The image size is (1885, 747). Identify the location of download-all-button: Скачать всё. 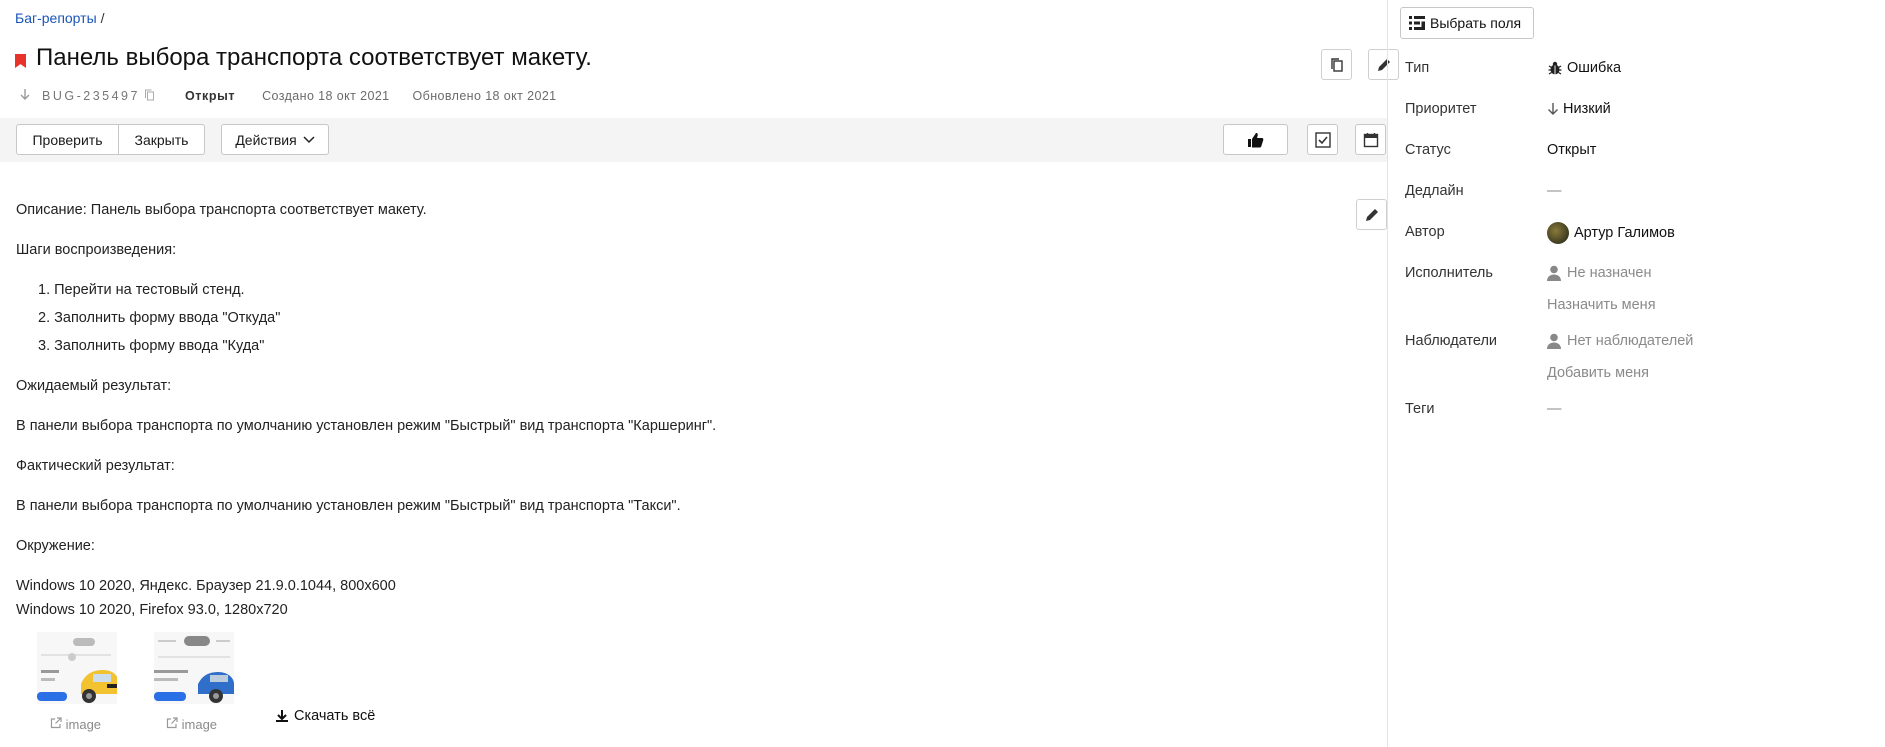
(325, 716).